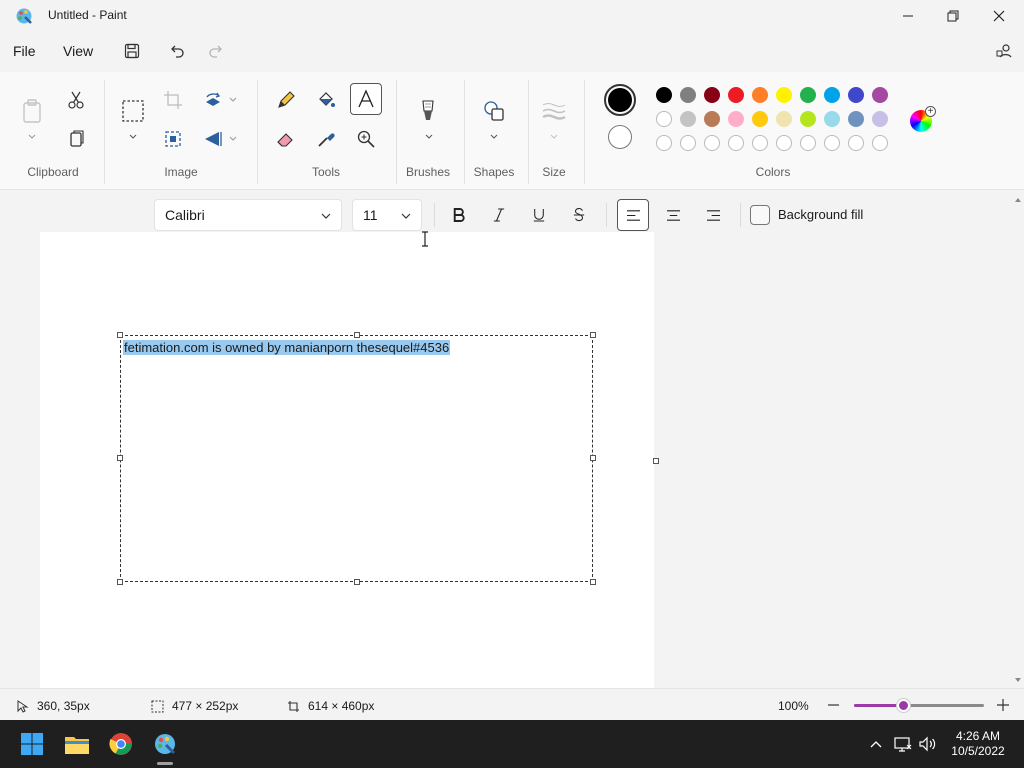 Image resolution: width=1024 pixels, height=768 pixels. I want to click on paste-chevron-icon, so click(32, 137).